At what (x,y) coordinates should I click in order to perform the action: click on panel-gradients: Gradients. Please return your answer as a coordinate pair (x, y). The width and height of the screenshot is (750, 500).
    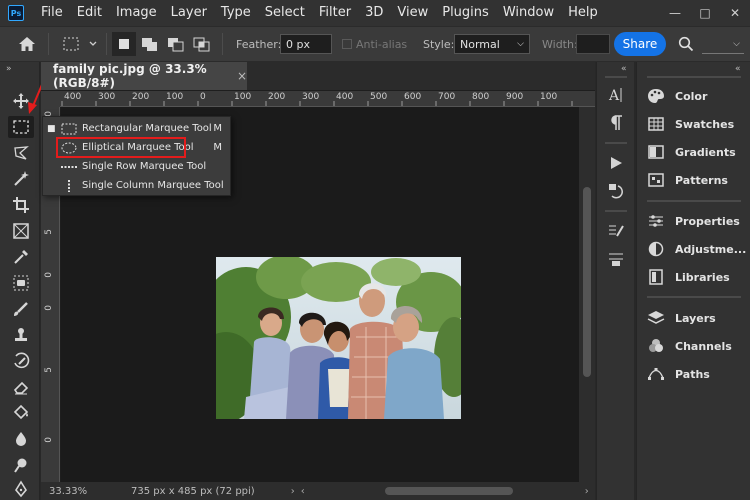
    Looking at the image, I should click on (698, 152).